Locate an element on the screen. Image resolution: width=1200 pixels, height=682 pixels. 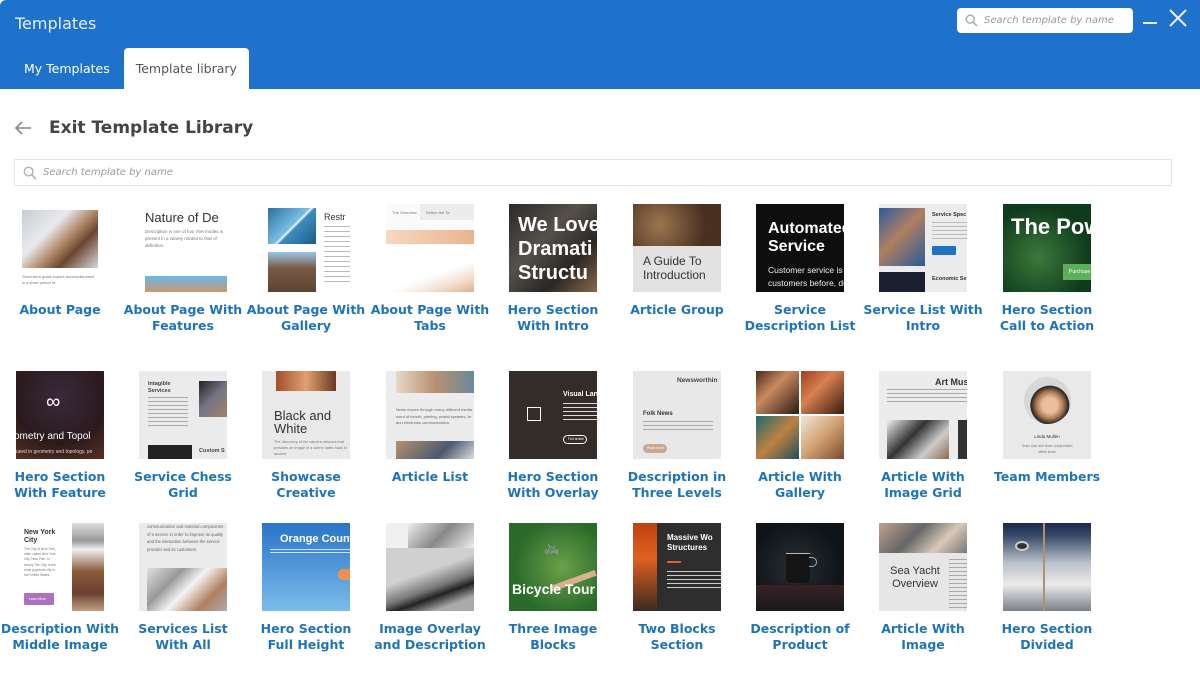
template-thumbnail: A Guide To Introduction is located at coordinates (677, 248).